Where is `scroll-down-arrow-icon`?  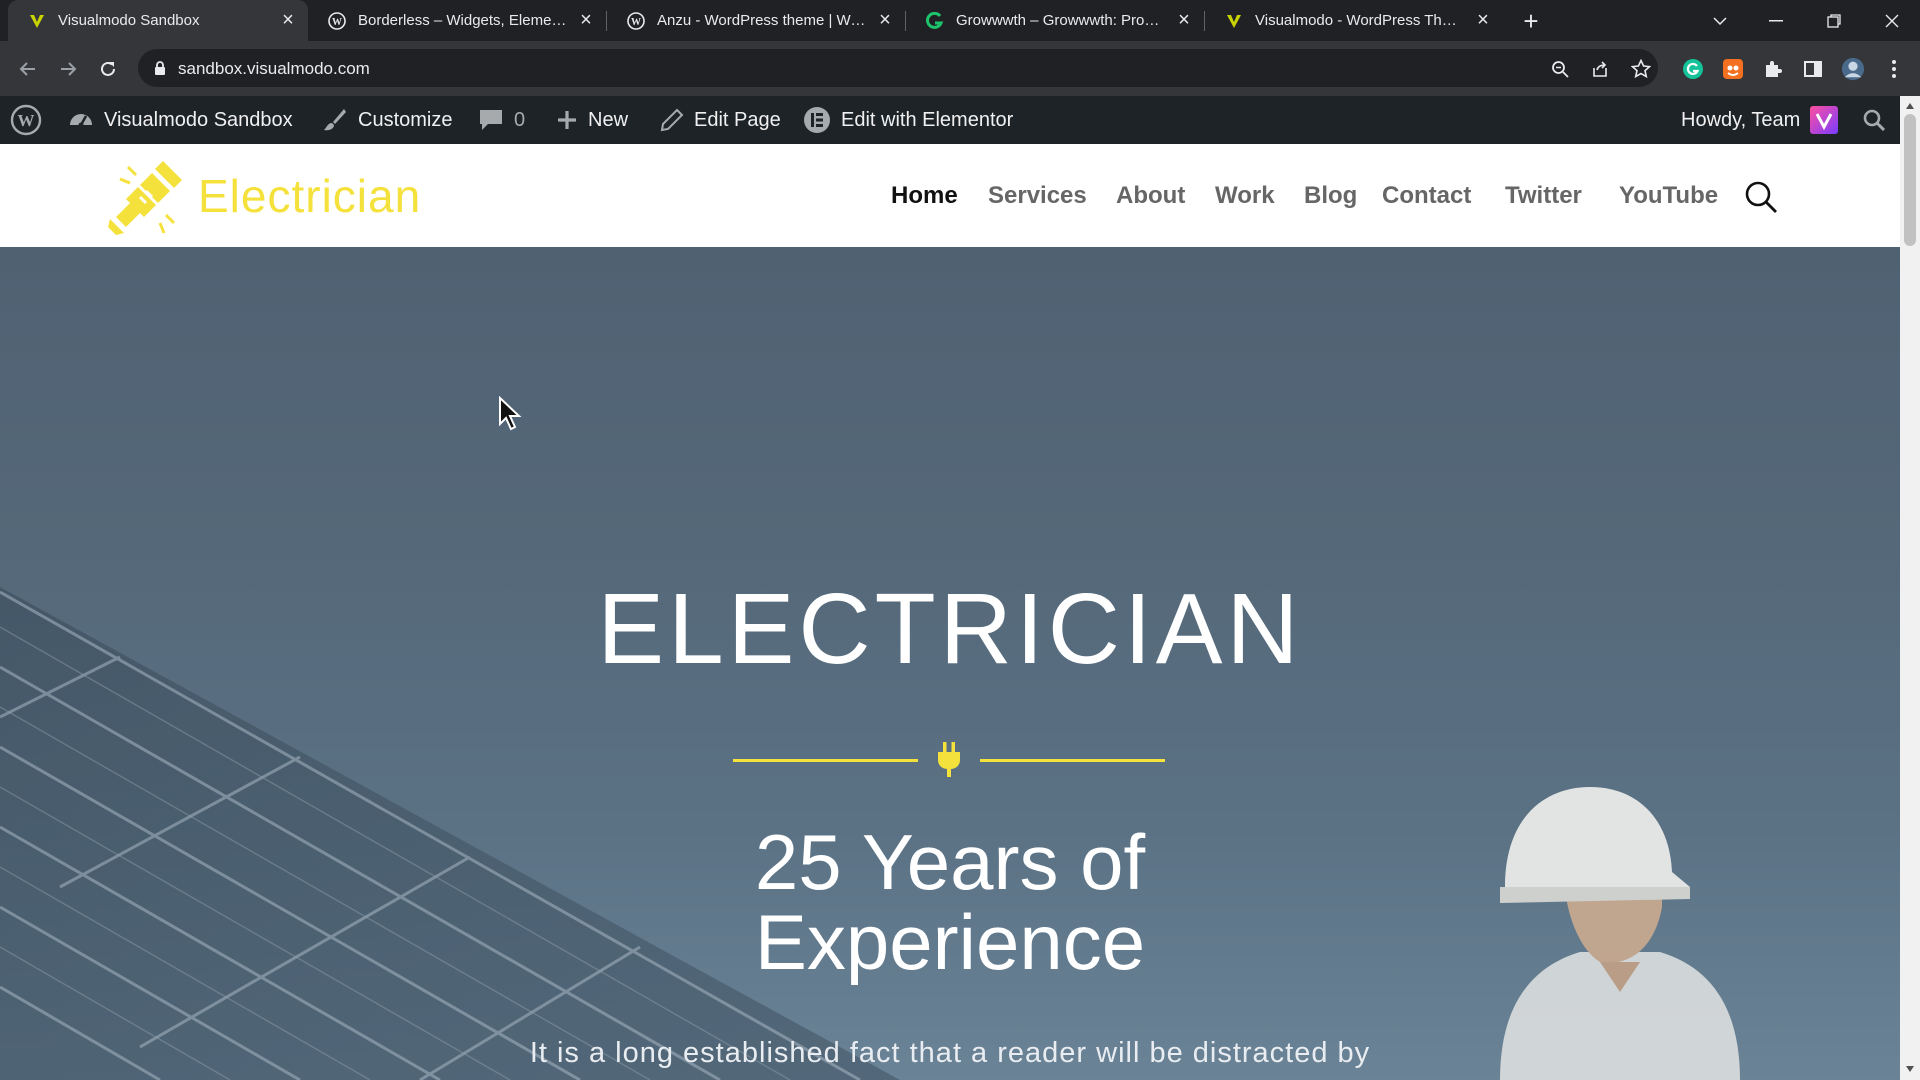
scroll-down-arrow-icon is located at coordinates (1910, 1069).